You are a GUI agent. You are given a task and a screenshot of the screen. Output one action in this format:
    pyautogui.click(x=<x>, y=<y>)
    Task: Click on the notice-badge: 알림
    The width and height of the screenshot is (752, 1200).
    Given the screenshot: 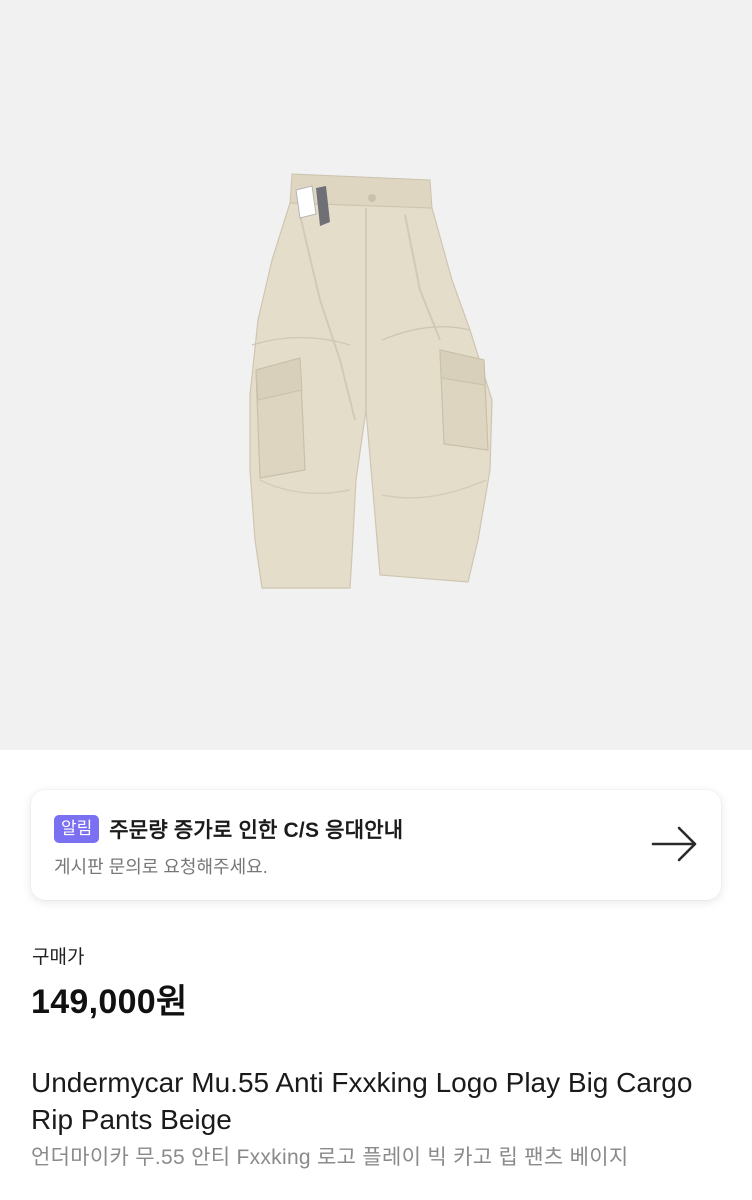 What is the action you would take?
    pyautogui.click(x=77, y=829)
    